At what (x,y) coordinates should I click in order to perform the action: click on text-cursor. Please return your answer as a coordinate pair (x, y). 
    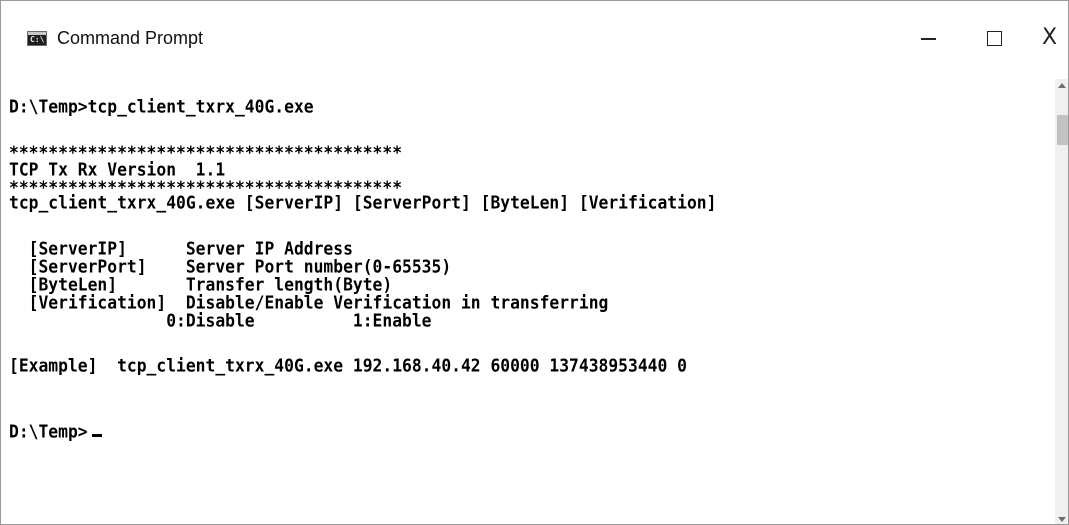
    Looking at the image, I should click on (96, 435).